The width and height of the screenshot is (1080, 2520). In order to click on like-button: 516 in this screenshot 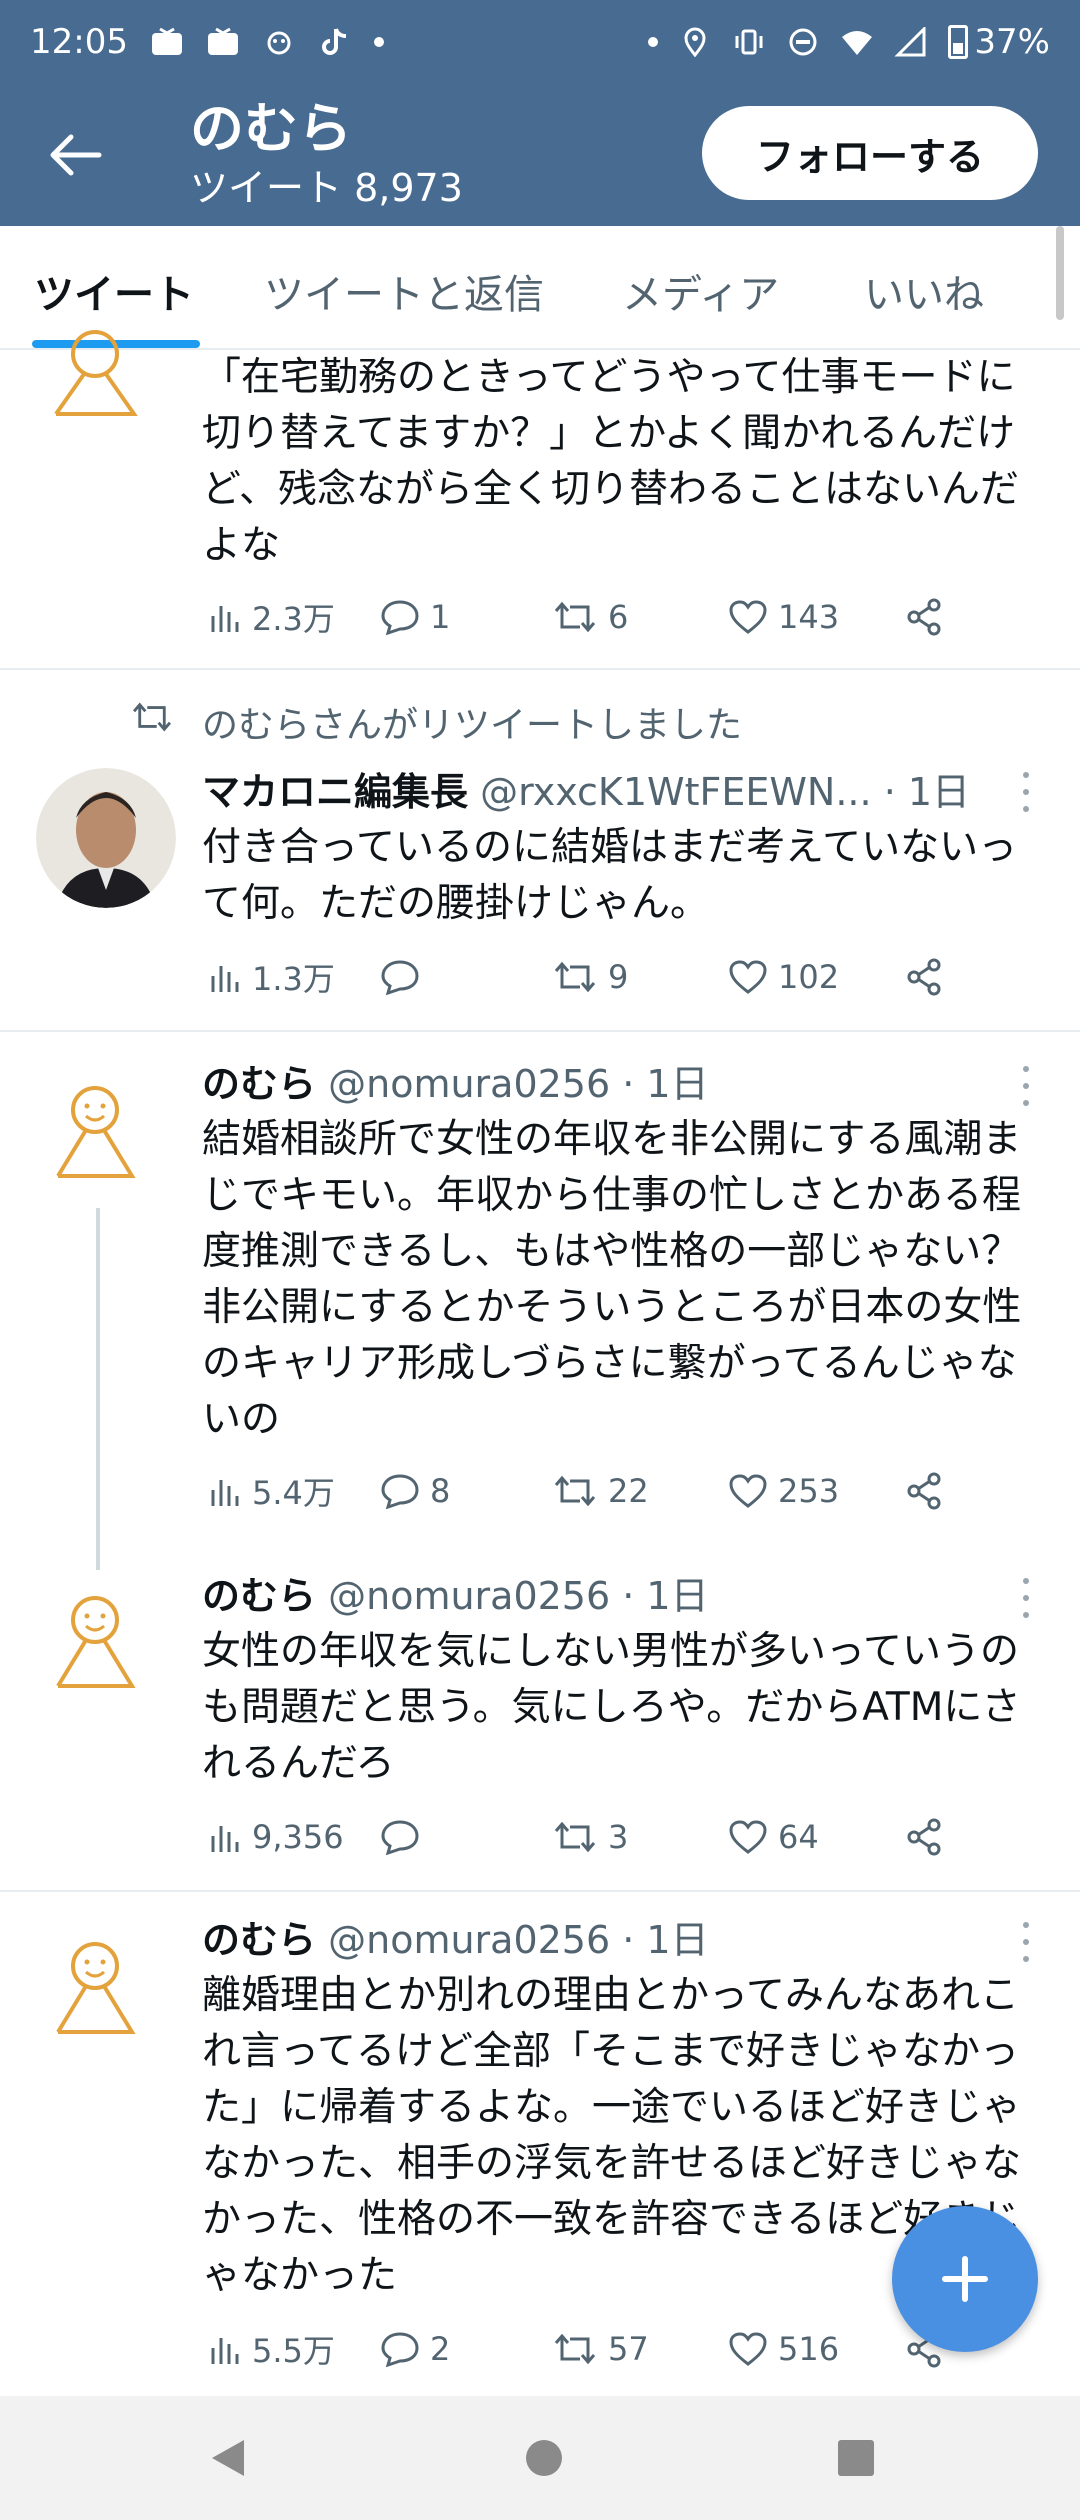, I will do `click(783, 2349)`.